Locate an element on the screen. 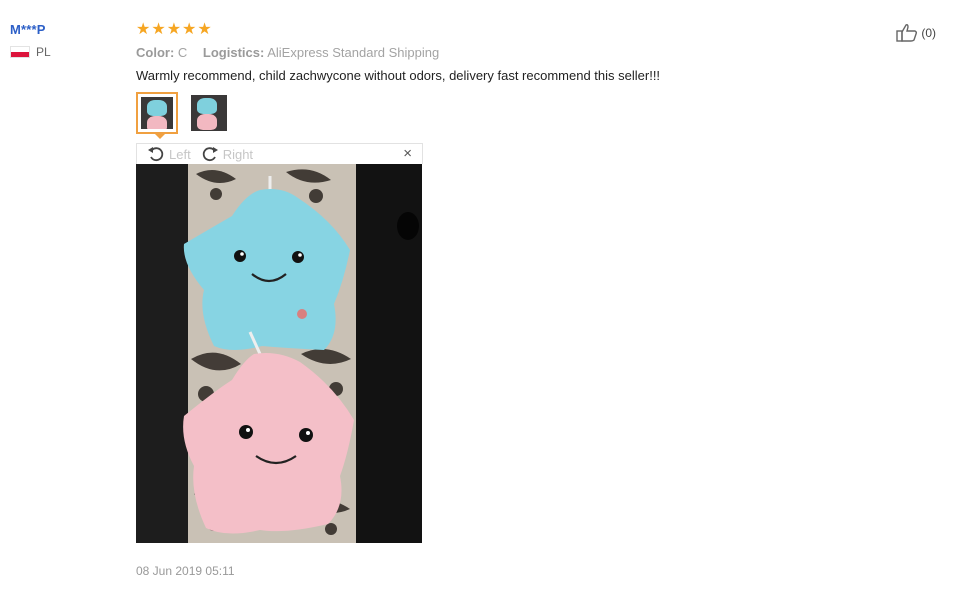  country-code: PL is located at coordinates (43, 52).